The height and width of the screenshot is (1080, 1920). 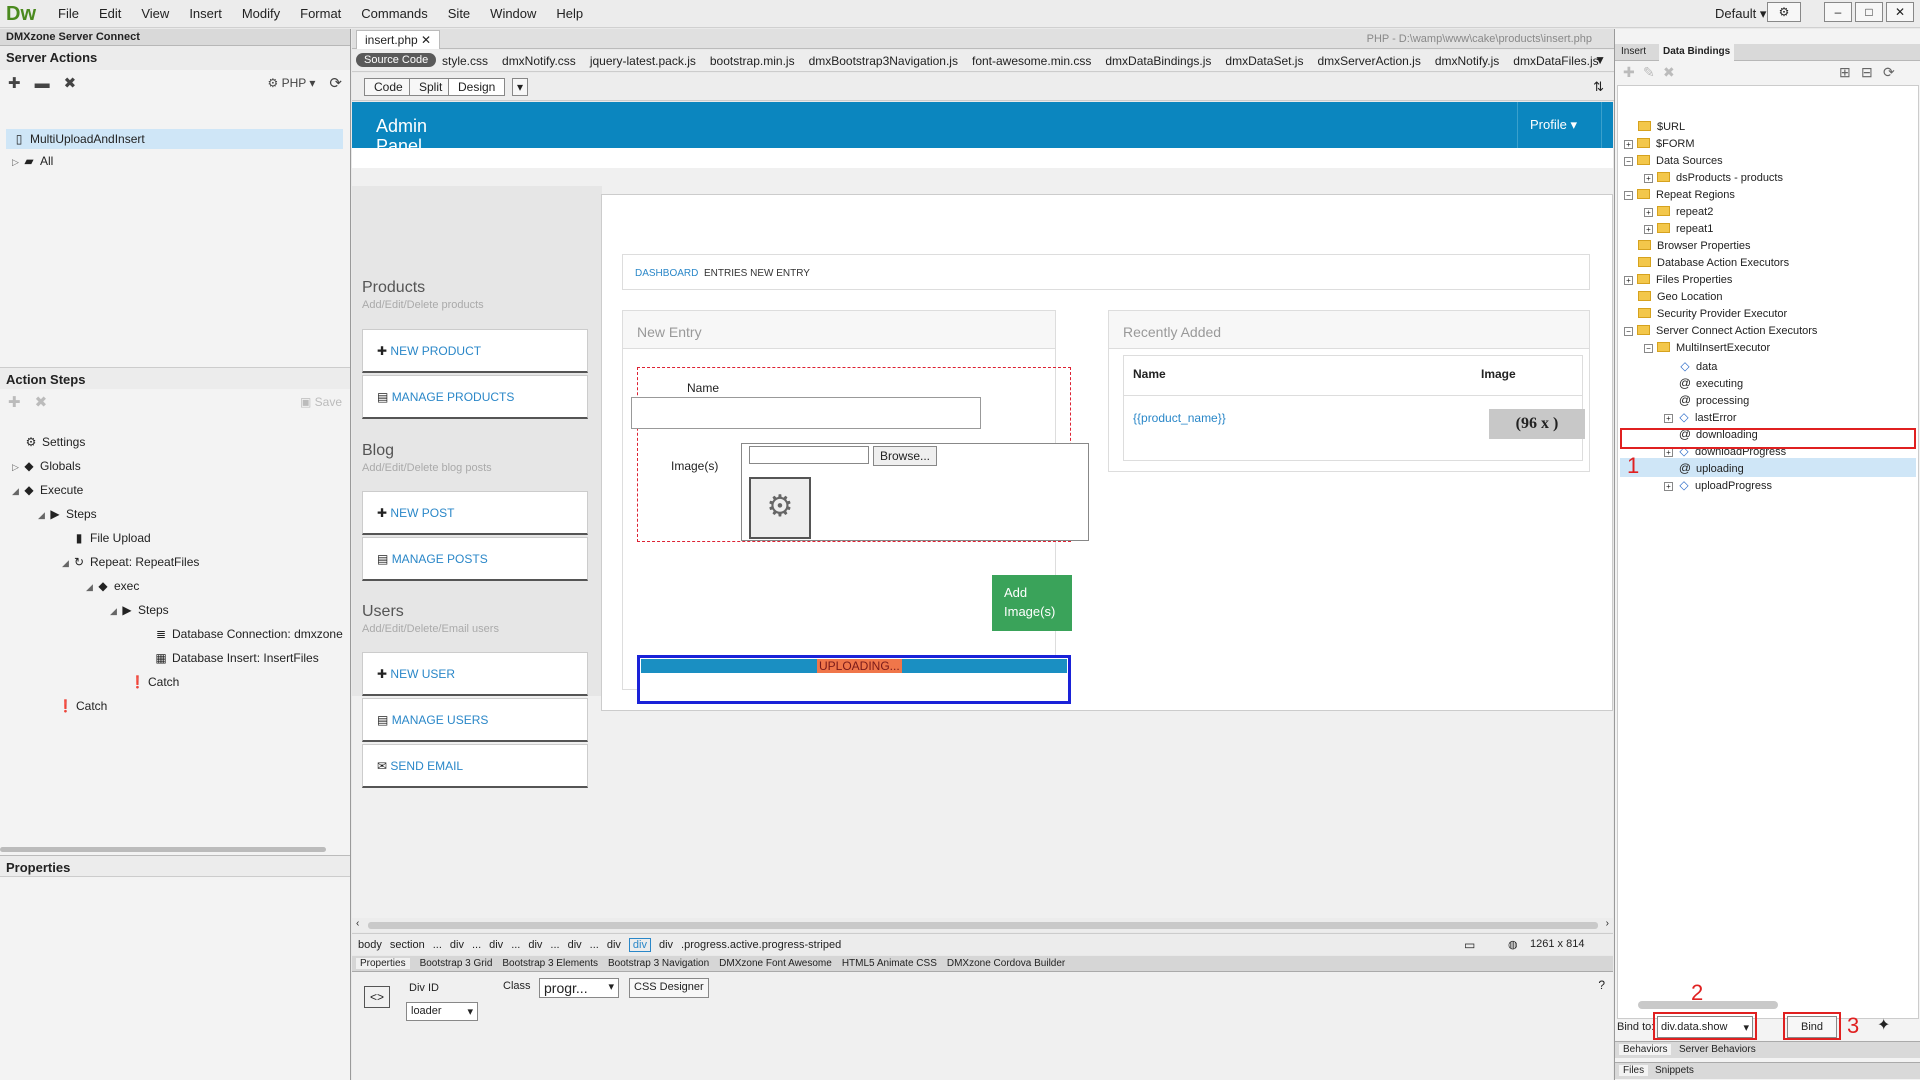 What do you see at coordinates (163, 849) in the screenshot?
I see `horizontal-scrollbar` at bounding box center [163, 849].